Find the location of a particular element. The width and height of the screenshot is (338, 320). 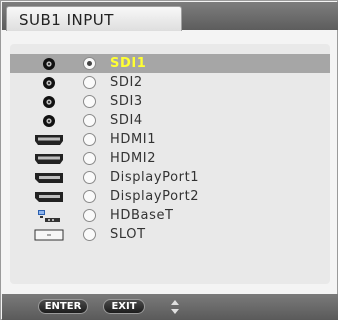

title-bar: SUB1 INPUT is located at coordinates (170, 16).